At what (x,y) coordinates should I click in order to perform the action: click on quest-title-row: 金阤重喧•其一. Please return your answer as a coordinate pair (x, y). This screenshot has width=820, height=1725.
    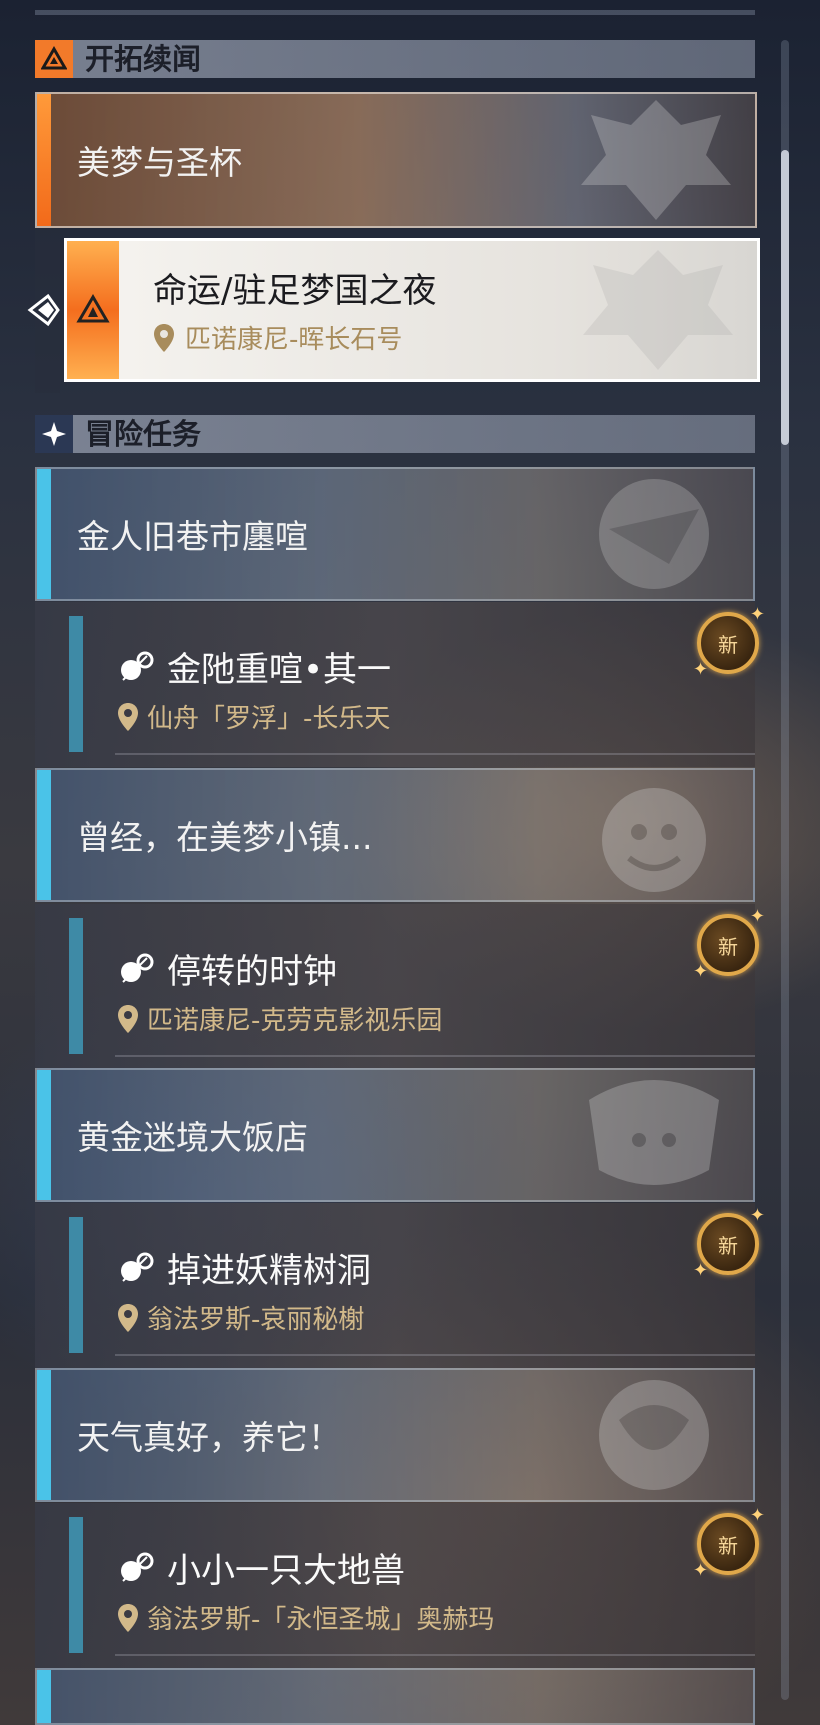
    Looking at the image, I should click on (254, 666).